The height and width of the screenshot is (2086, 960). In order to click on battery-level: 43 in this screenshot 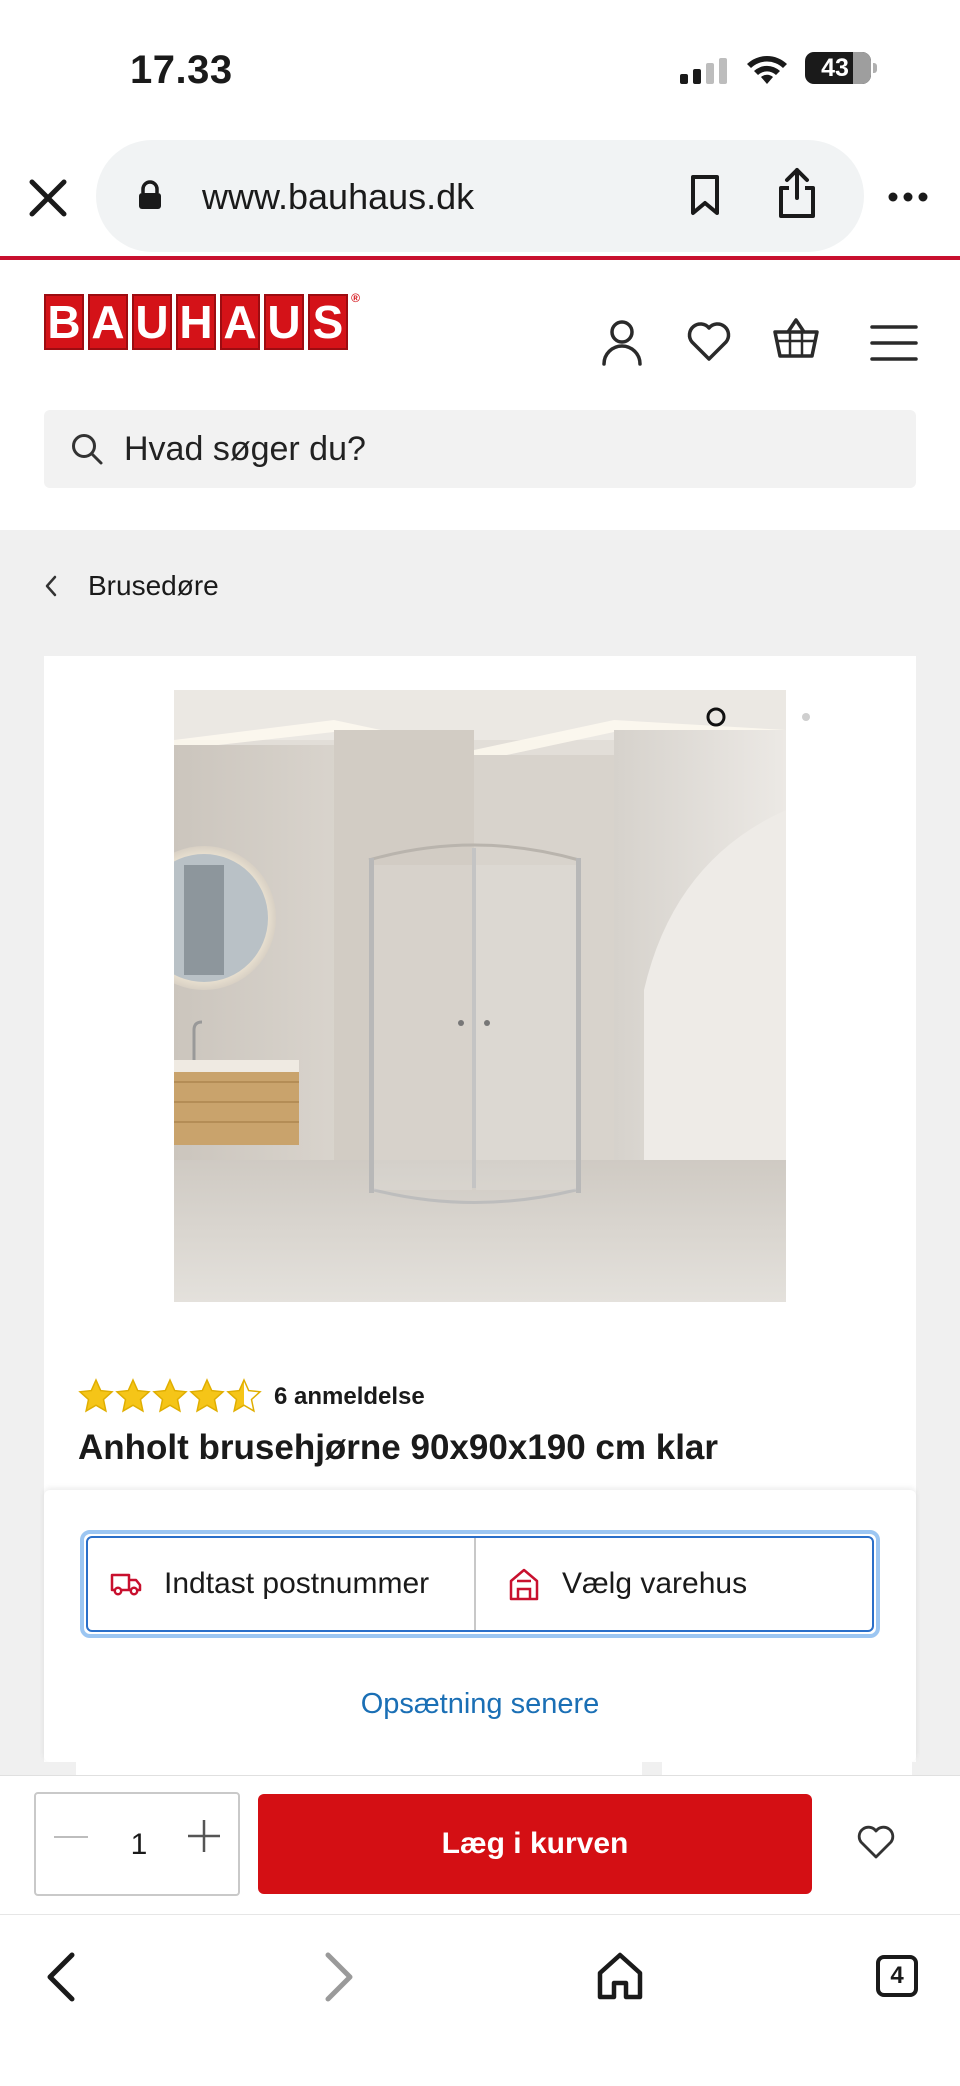, I will do `click(835, 68)`.